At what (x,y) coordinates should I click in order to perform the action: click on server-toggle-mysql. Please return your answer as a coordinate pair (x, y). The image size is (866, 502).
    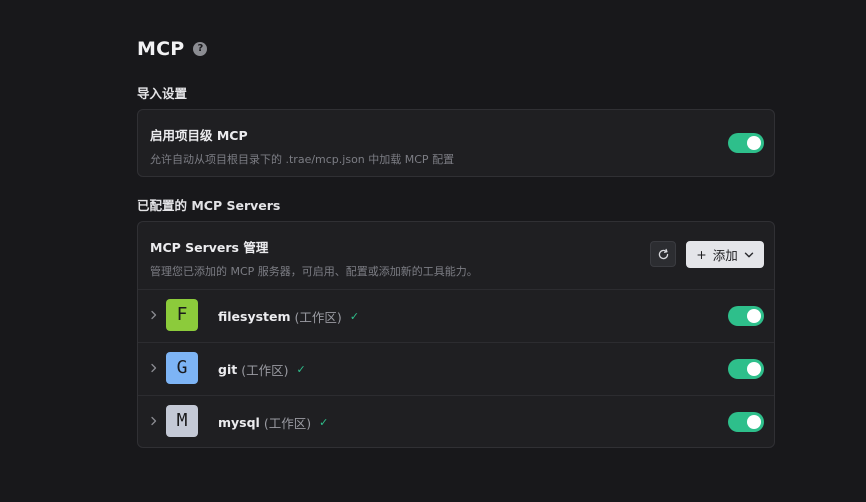
    Looking at the image, I should click on (746, 422).